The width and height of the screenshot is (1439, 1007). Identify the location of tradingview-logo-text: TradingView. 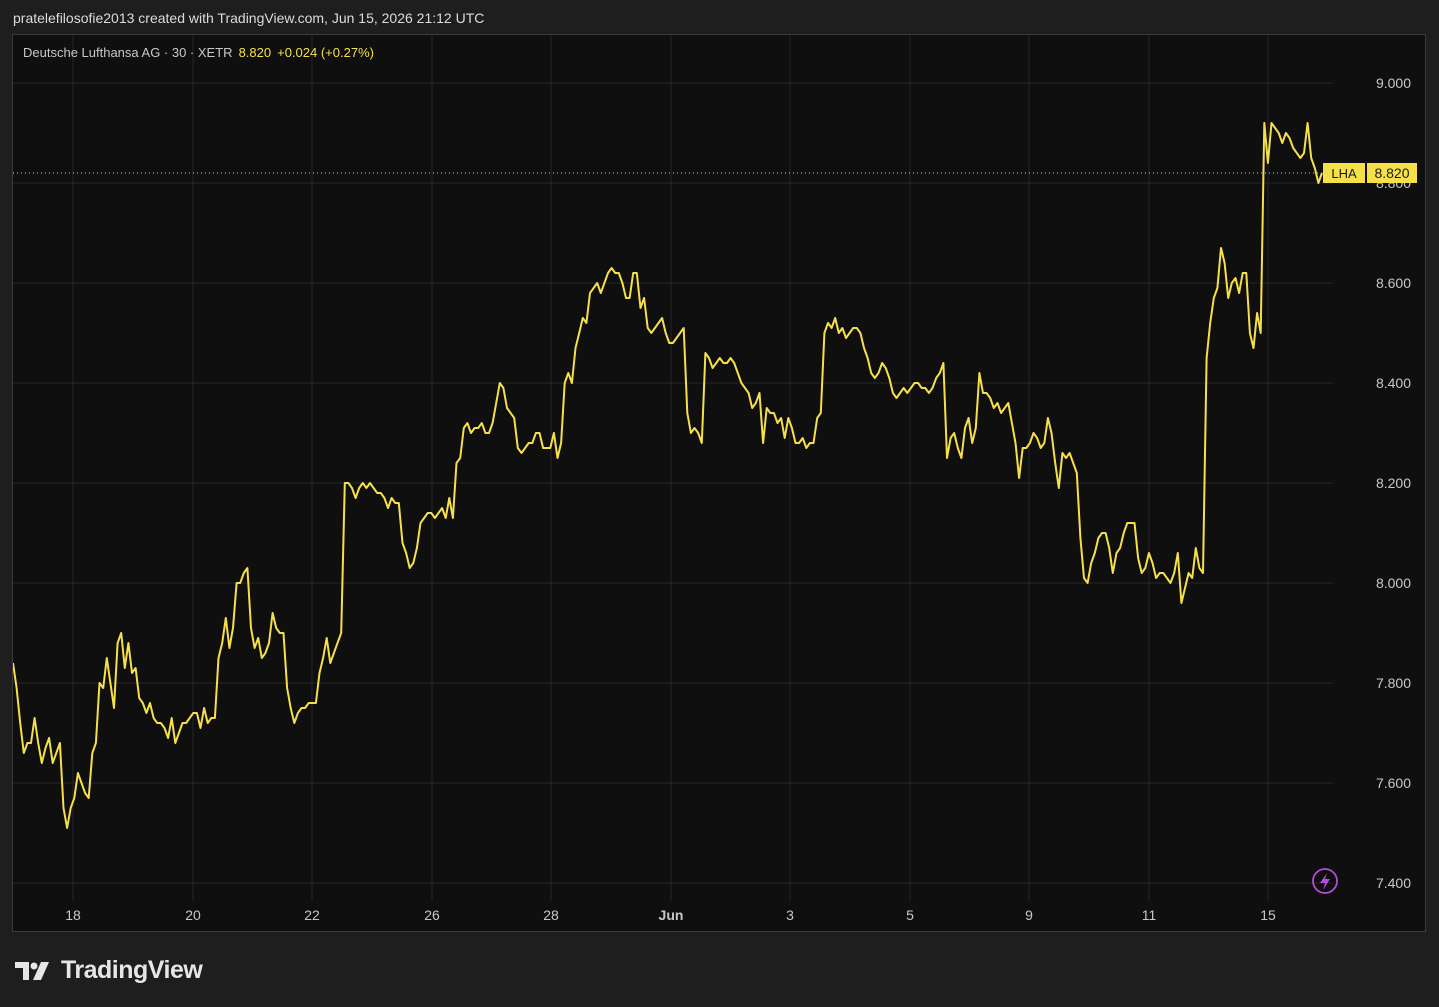
(132, 970).